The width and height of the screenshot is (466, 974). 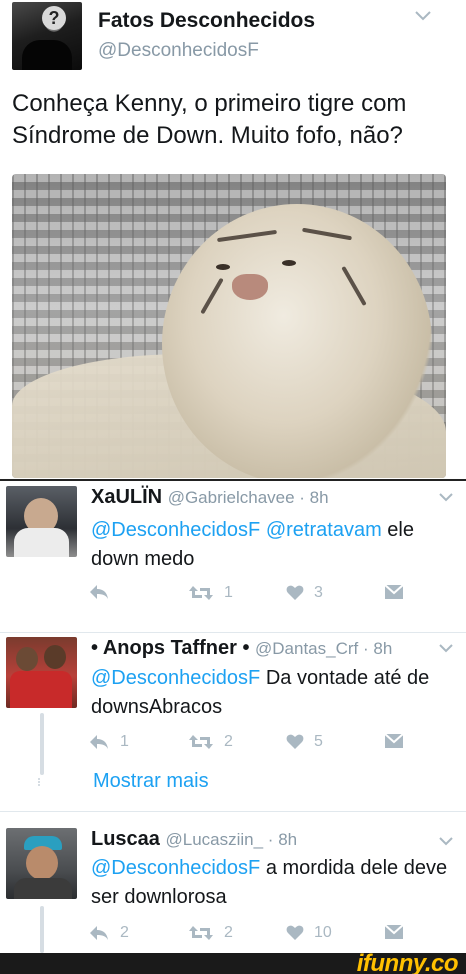 What do you see at coordinates (309, 933) in the screenshot?
I see `like-button: 10` at bounding box center [309, 933].